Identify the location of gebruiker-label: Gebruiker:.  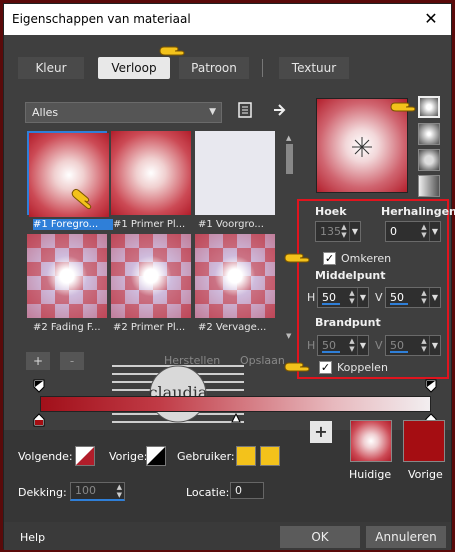
(206, 456).